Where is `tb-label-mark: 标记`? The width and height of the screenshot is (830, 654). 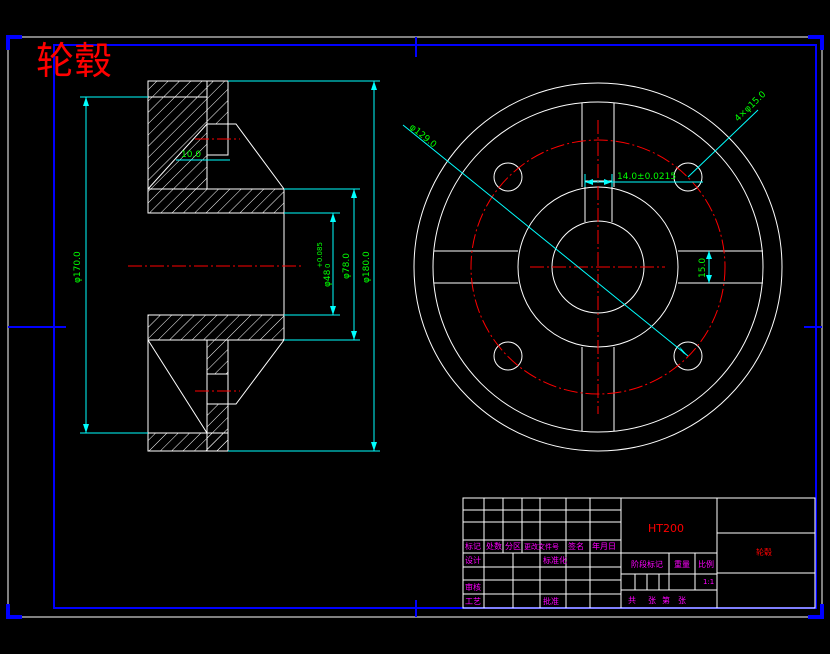
tb-label-mark: 标记 is located at coordinates (473, 546).